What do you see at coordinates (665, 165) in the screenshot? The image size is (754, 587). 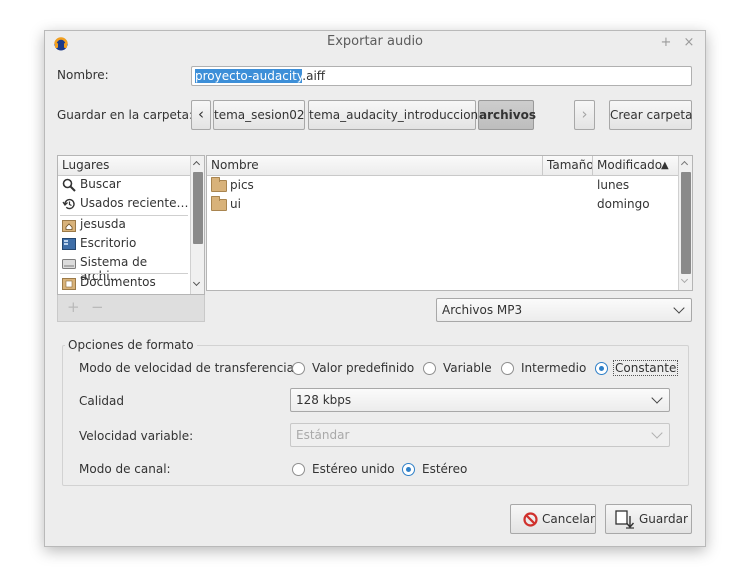 I see `sort-ascending-icon: ▲` at bounding box center [665, 165].